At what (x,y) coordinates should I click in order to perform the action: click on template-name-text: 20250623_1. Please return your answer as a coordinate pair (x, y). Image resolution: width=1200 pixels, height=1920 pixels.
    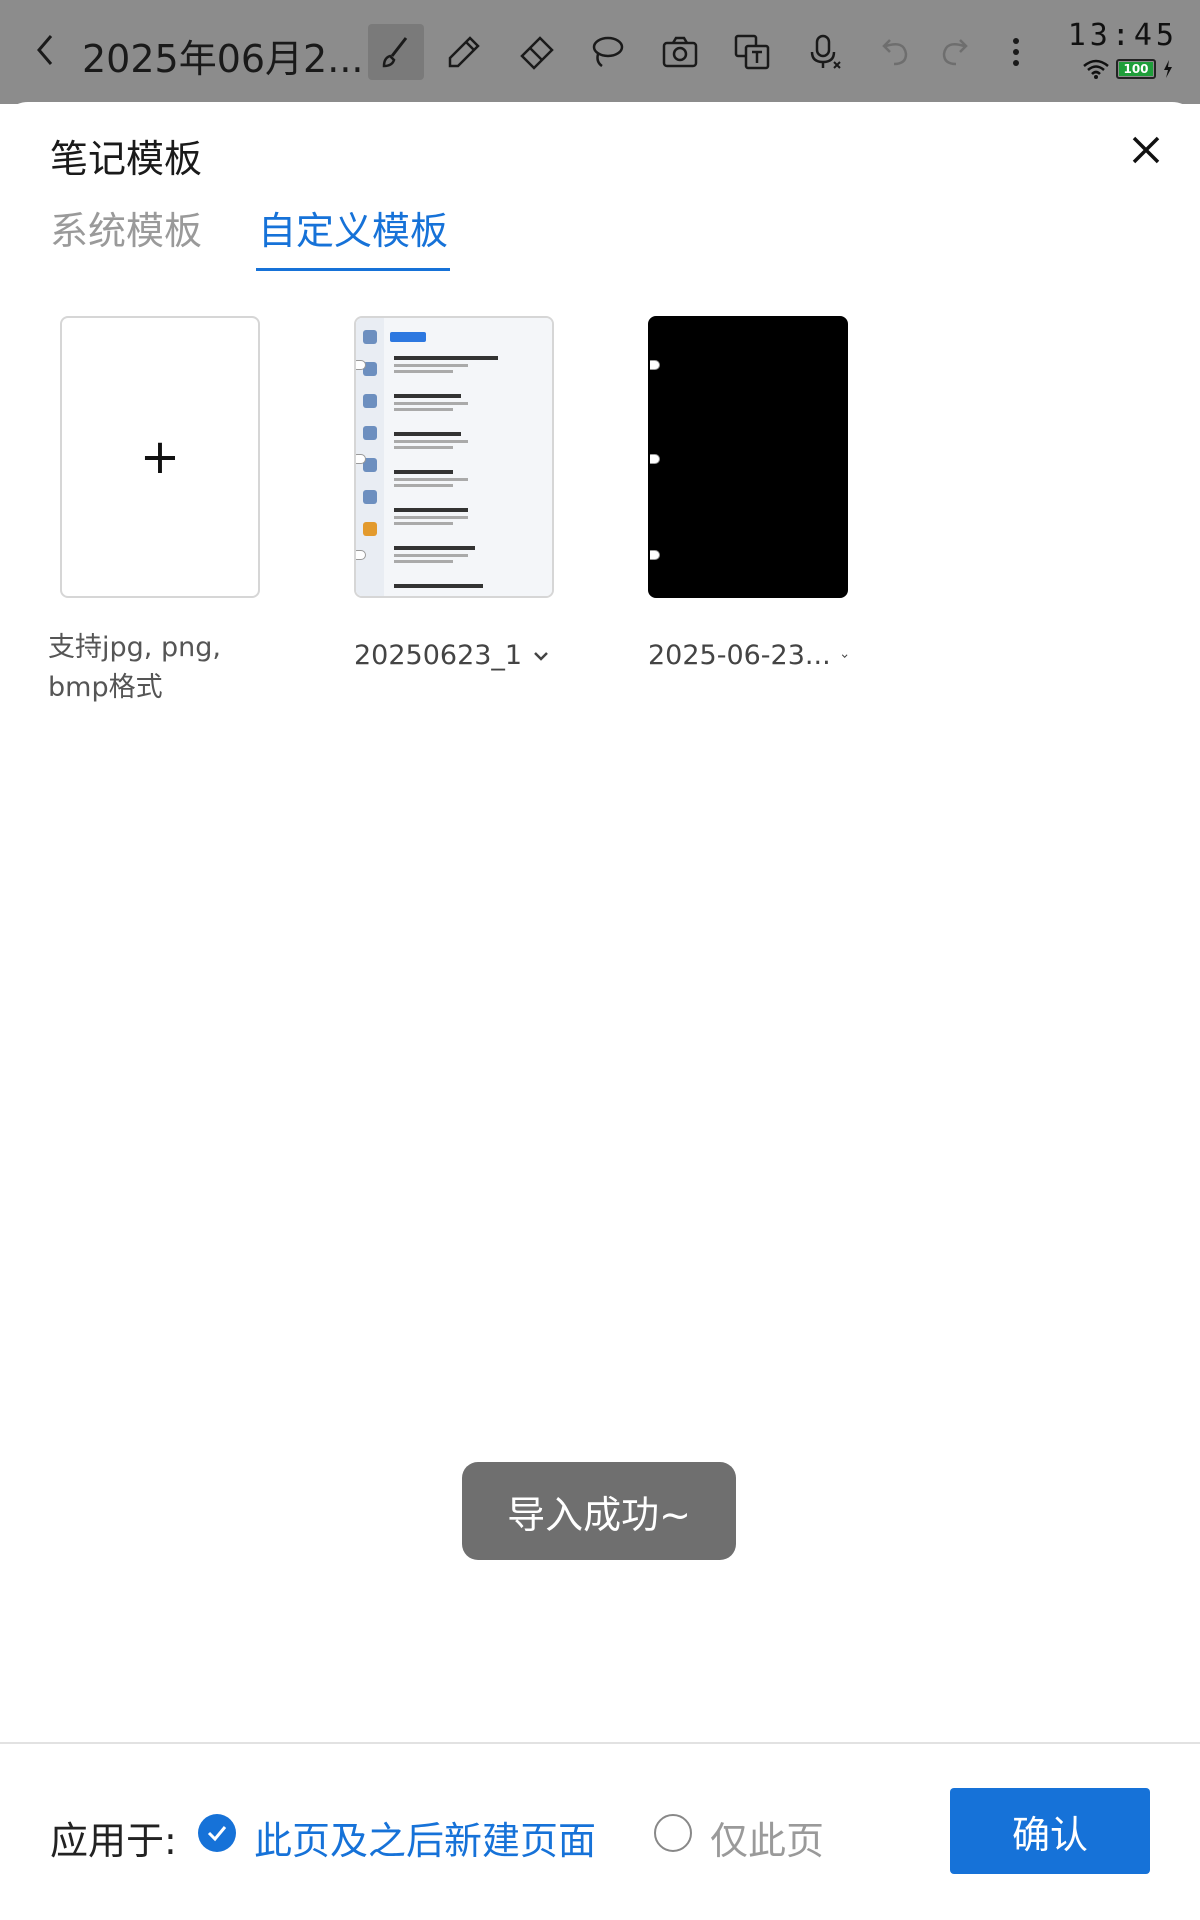
    Looking at the image, I should click on (438, 655).